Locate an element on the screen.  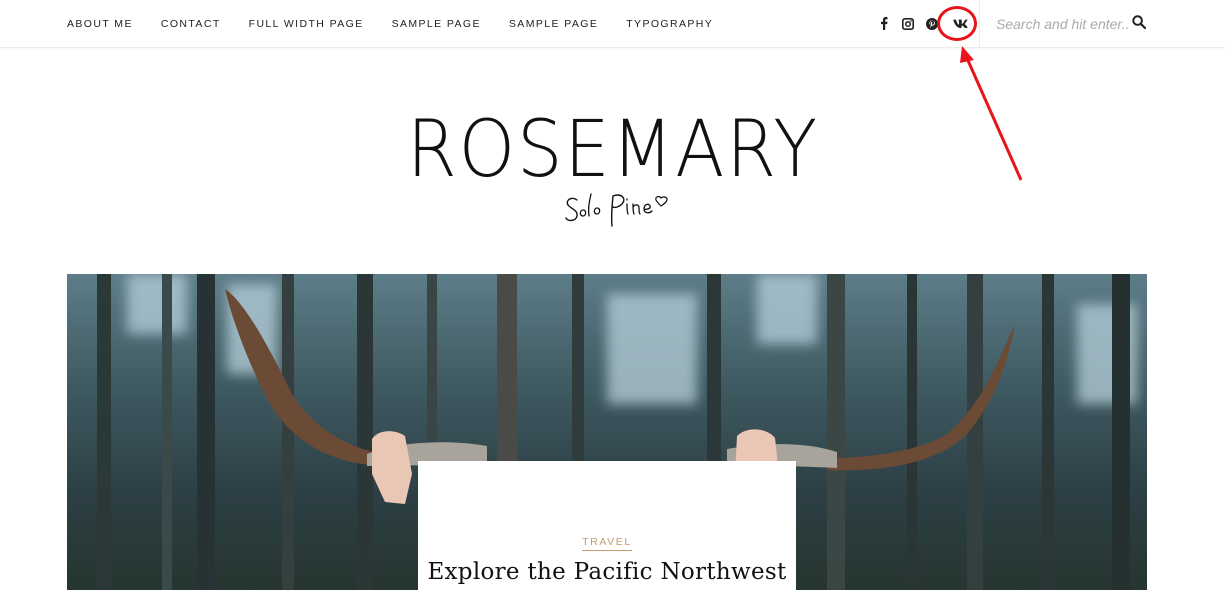
nav-item-typography: TYPOGRAPHY is located at coordinates (669, 24).